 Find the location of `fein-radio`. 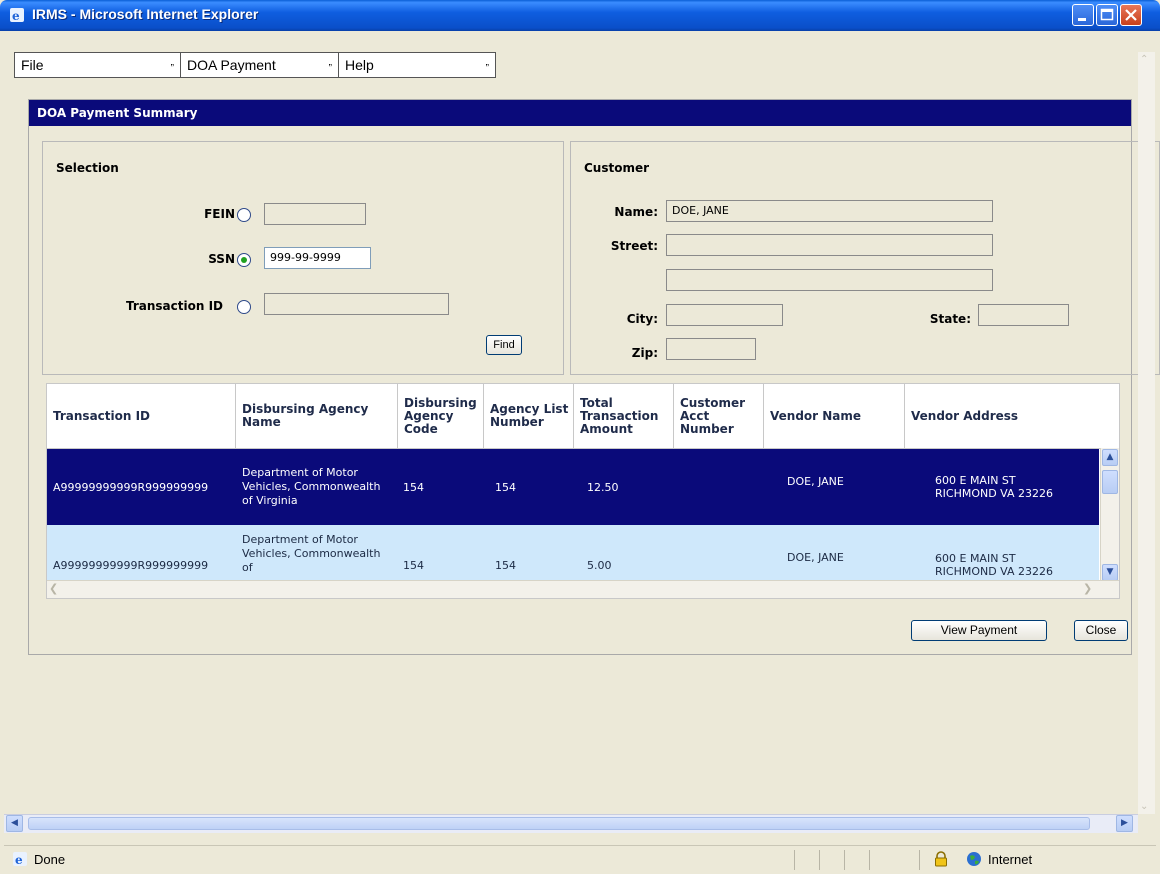

fein-radio is located at coordinates (244, 215).